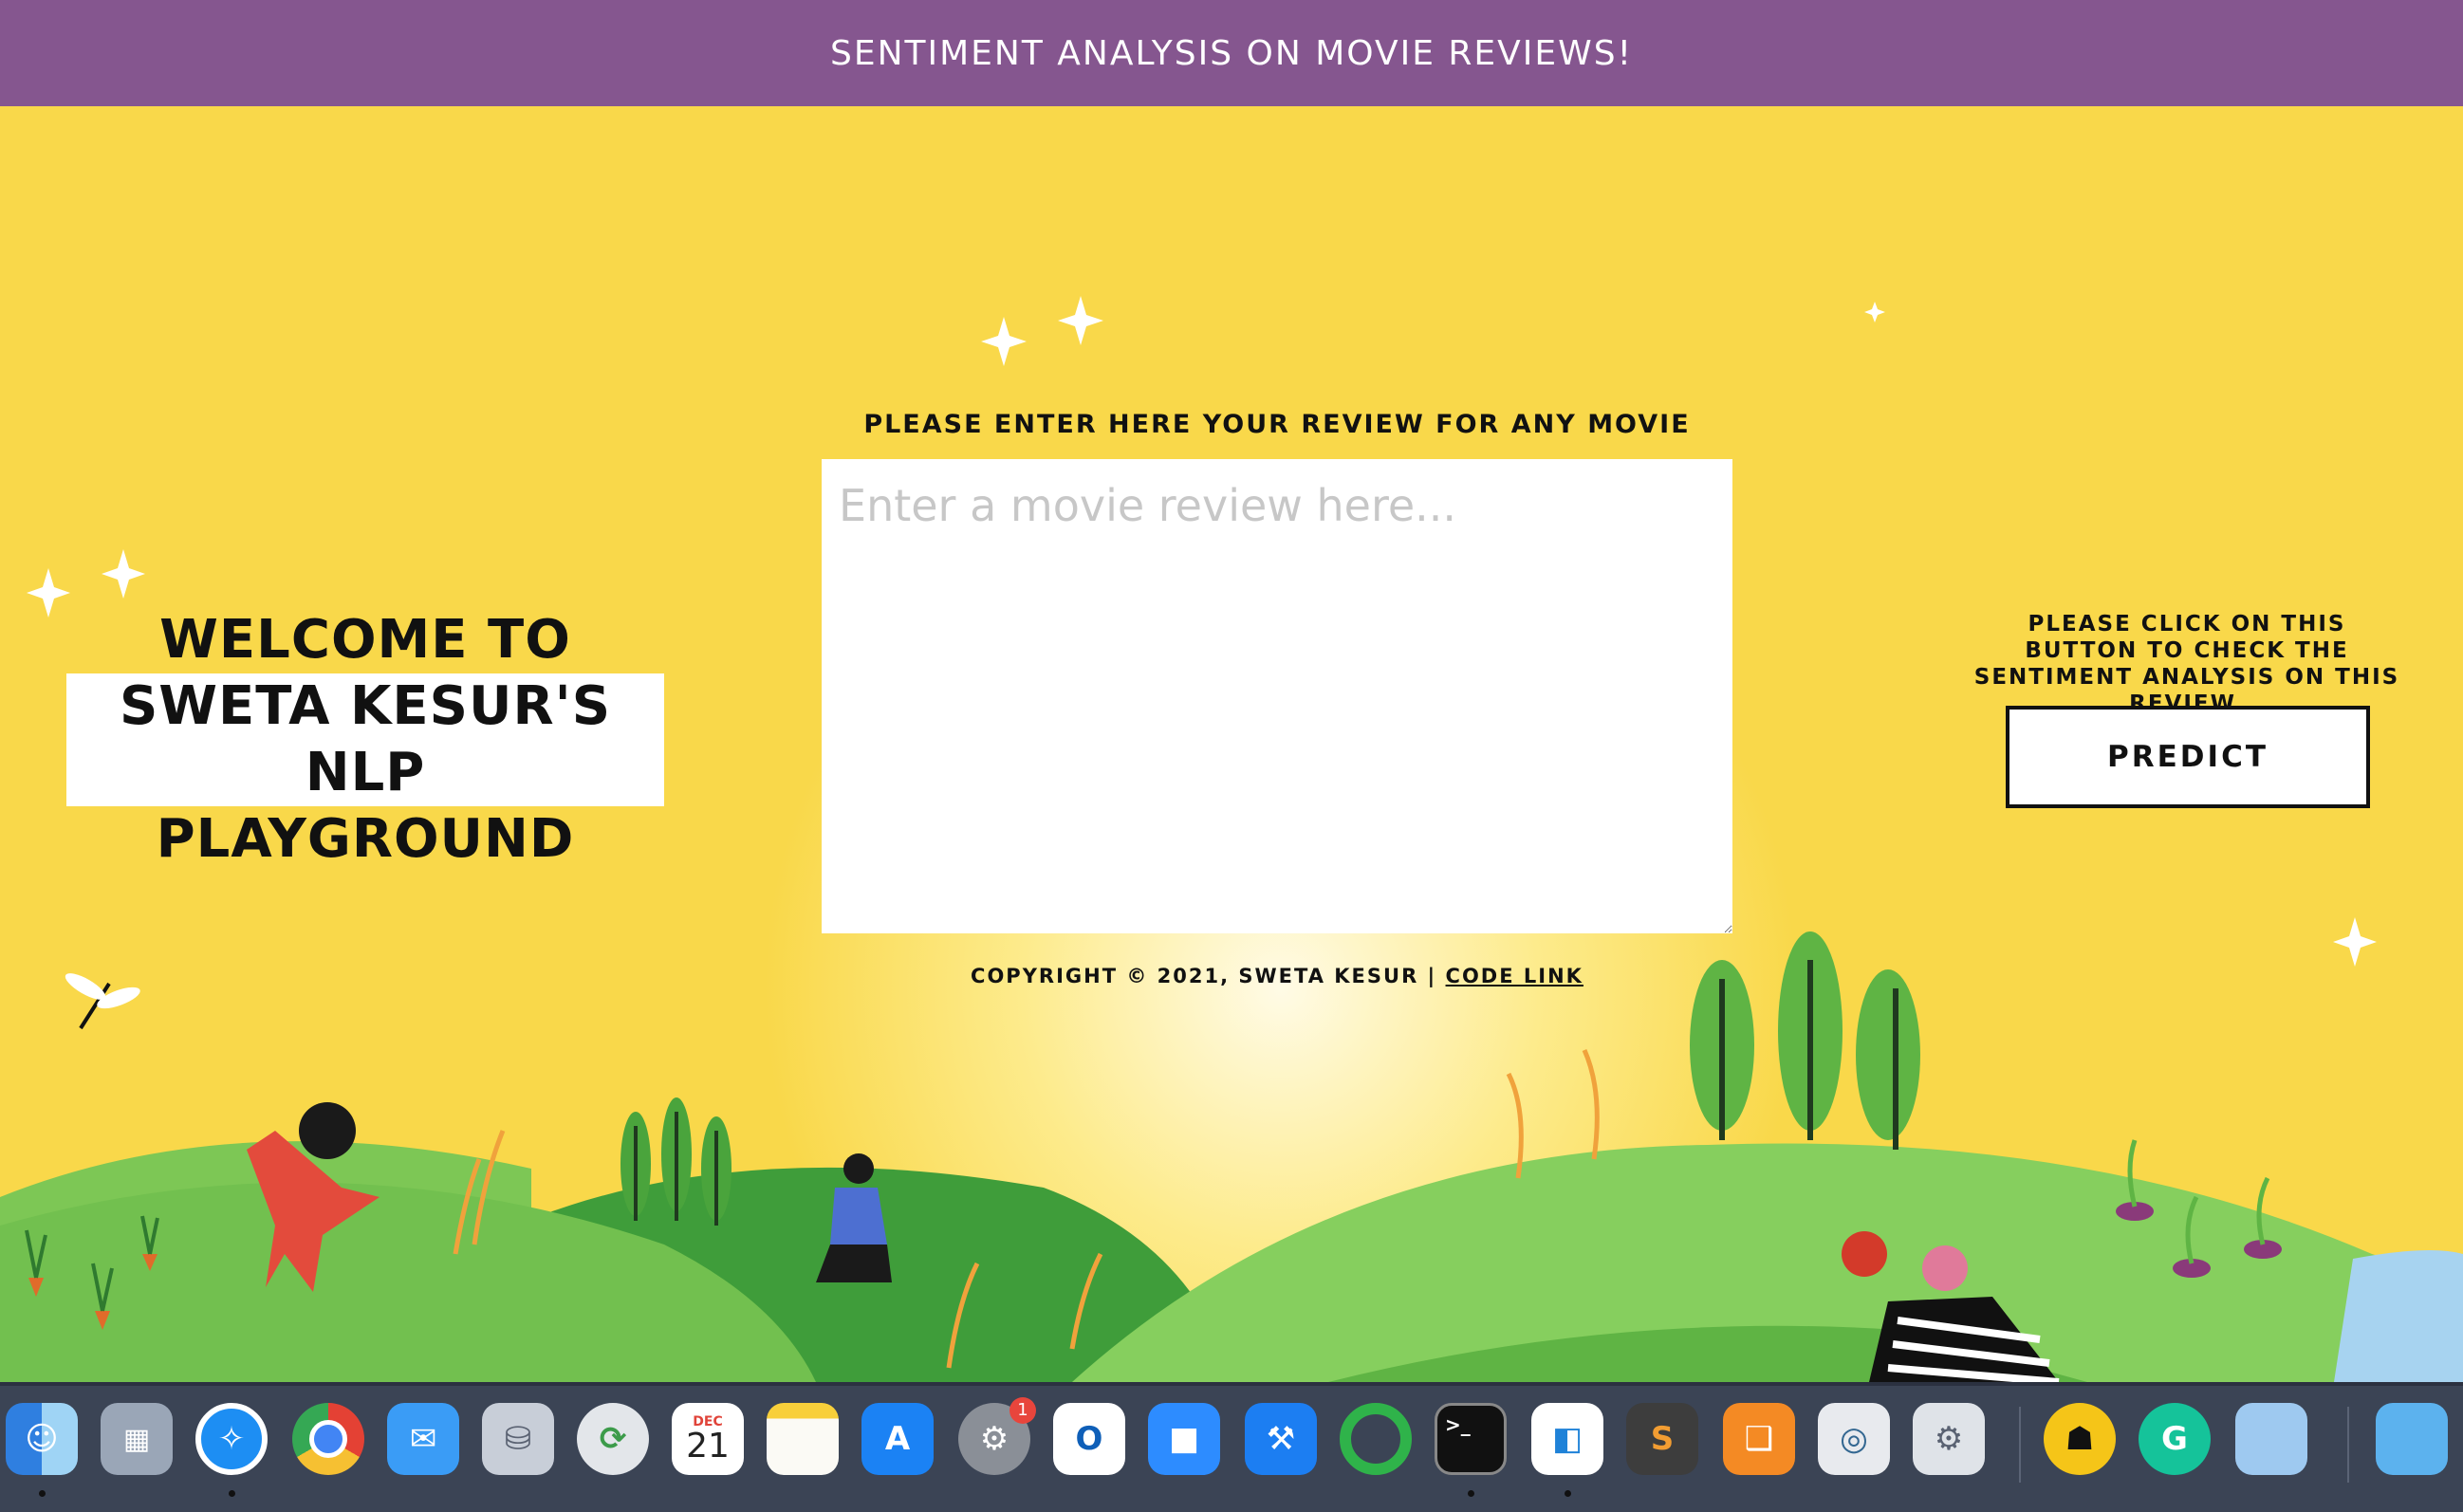 The width and height of the screenshot is (2463, 1512). I want to click on copyright-text: COPYRIGHT © 2021, SWETA KESUR |, so click(1204, 976).